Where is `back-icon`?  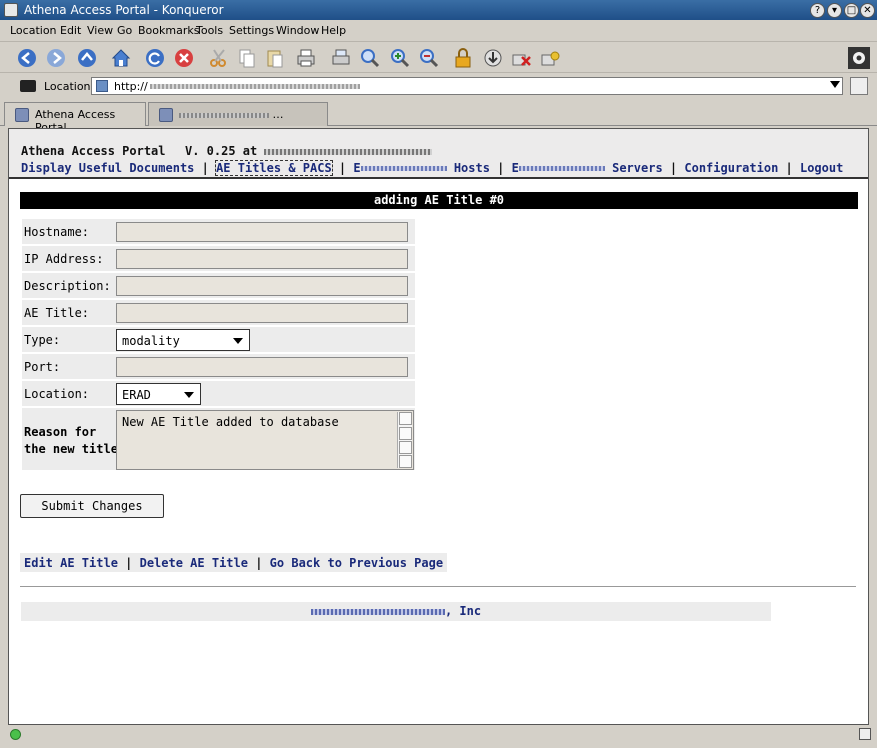 back-icon is located at coordinates (27, 58).